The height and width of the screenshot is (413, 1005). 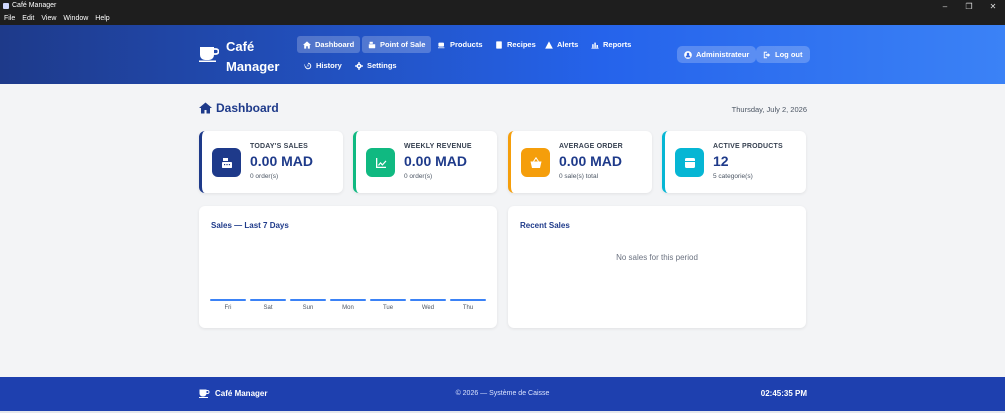 I want to click on nav-history: History, so click(x=323, y=65).